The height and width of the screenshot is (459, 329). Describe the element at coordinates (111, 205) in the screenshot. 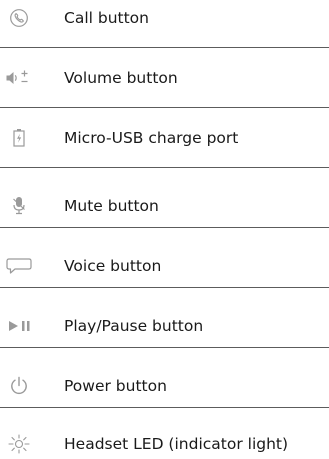

I see `legend-item-label: Mute button` at that location.